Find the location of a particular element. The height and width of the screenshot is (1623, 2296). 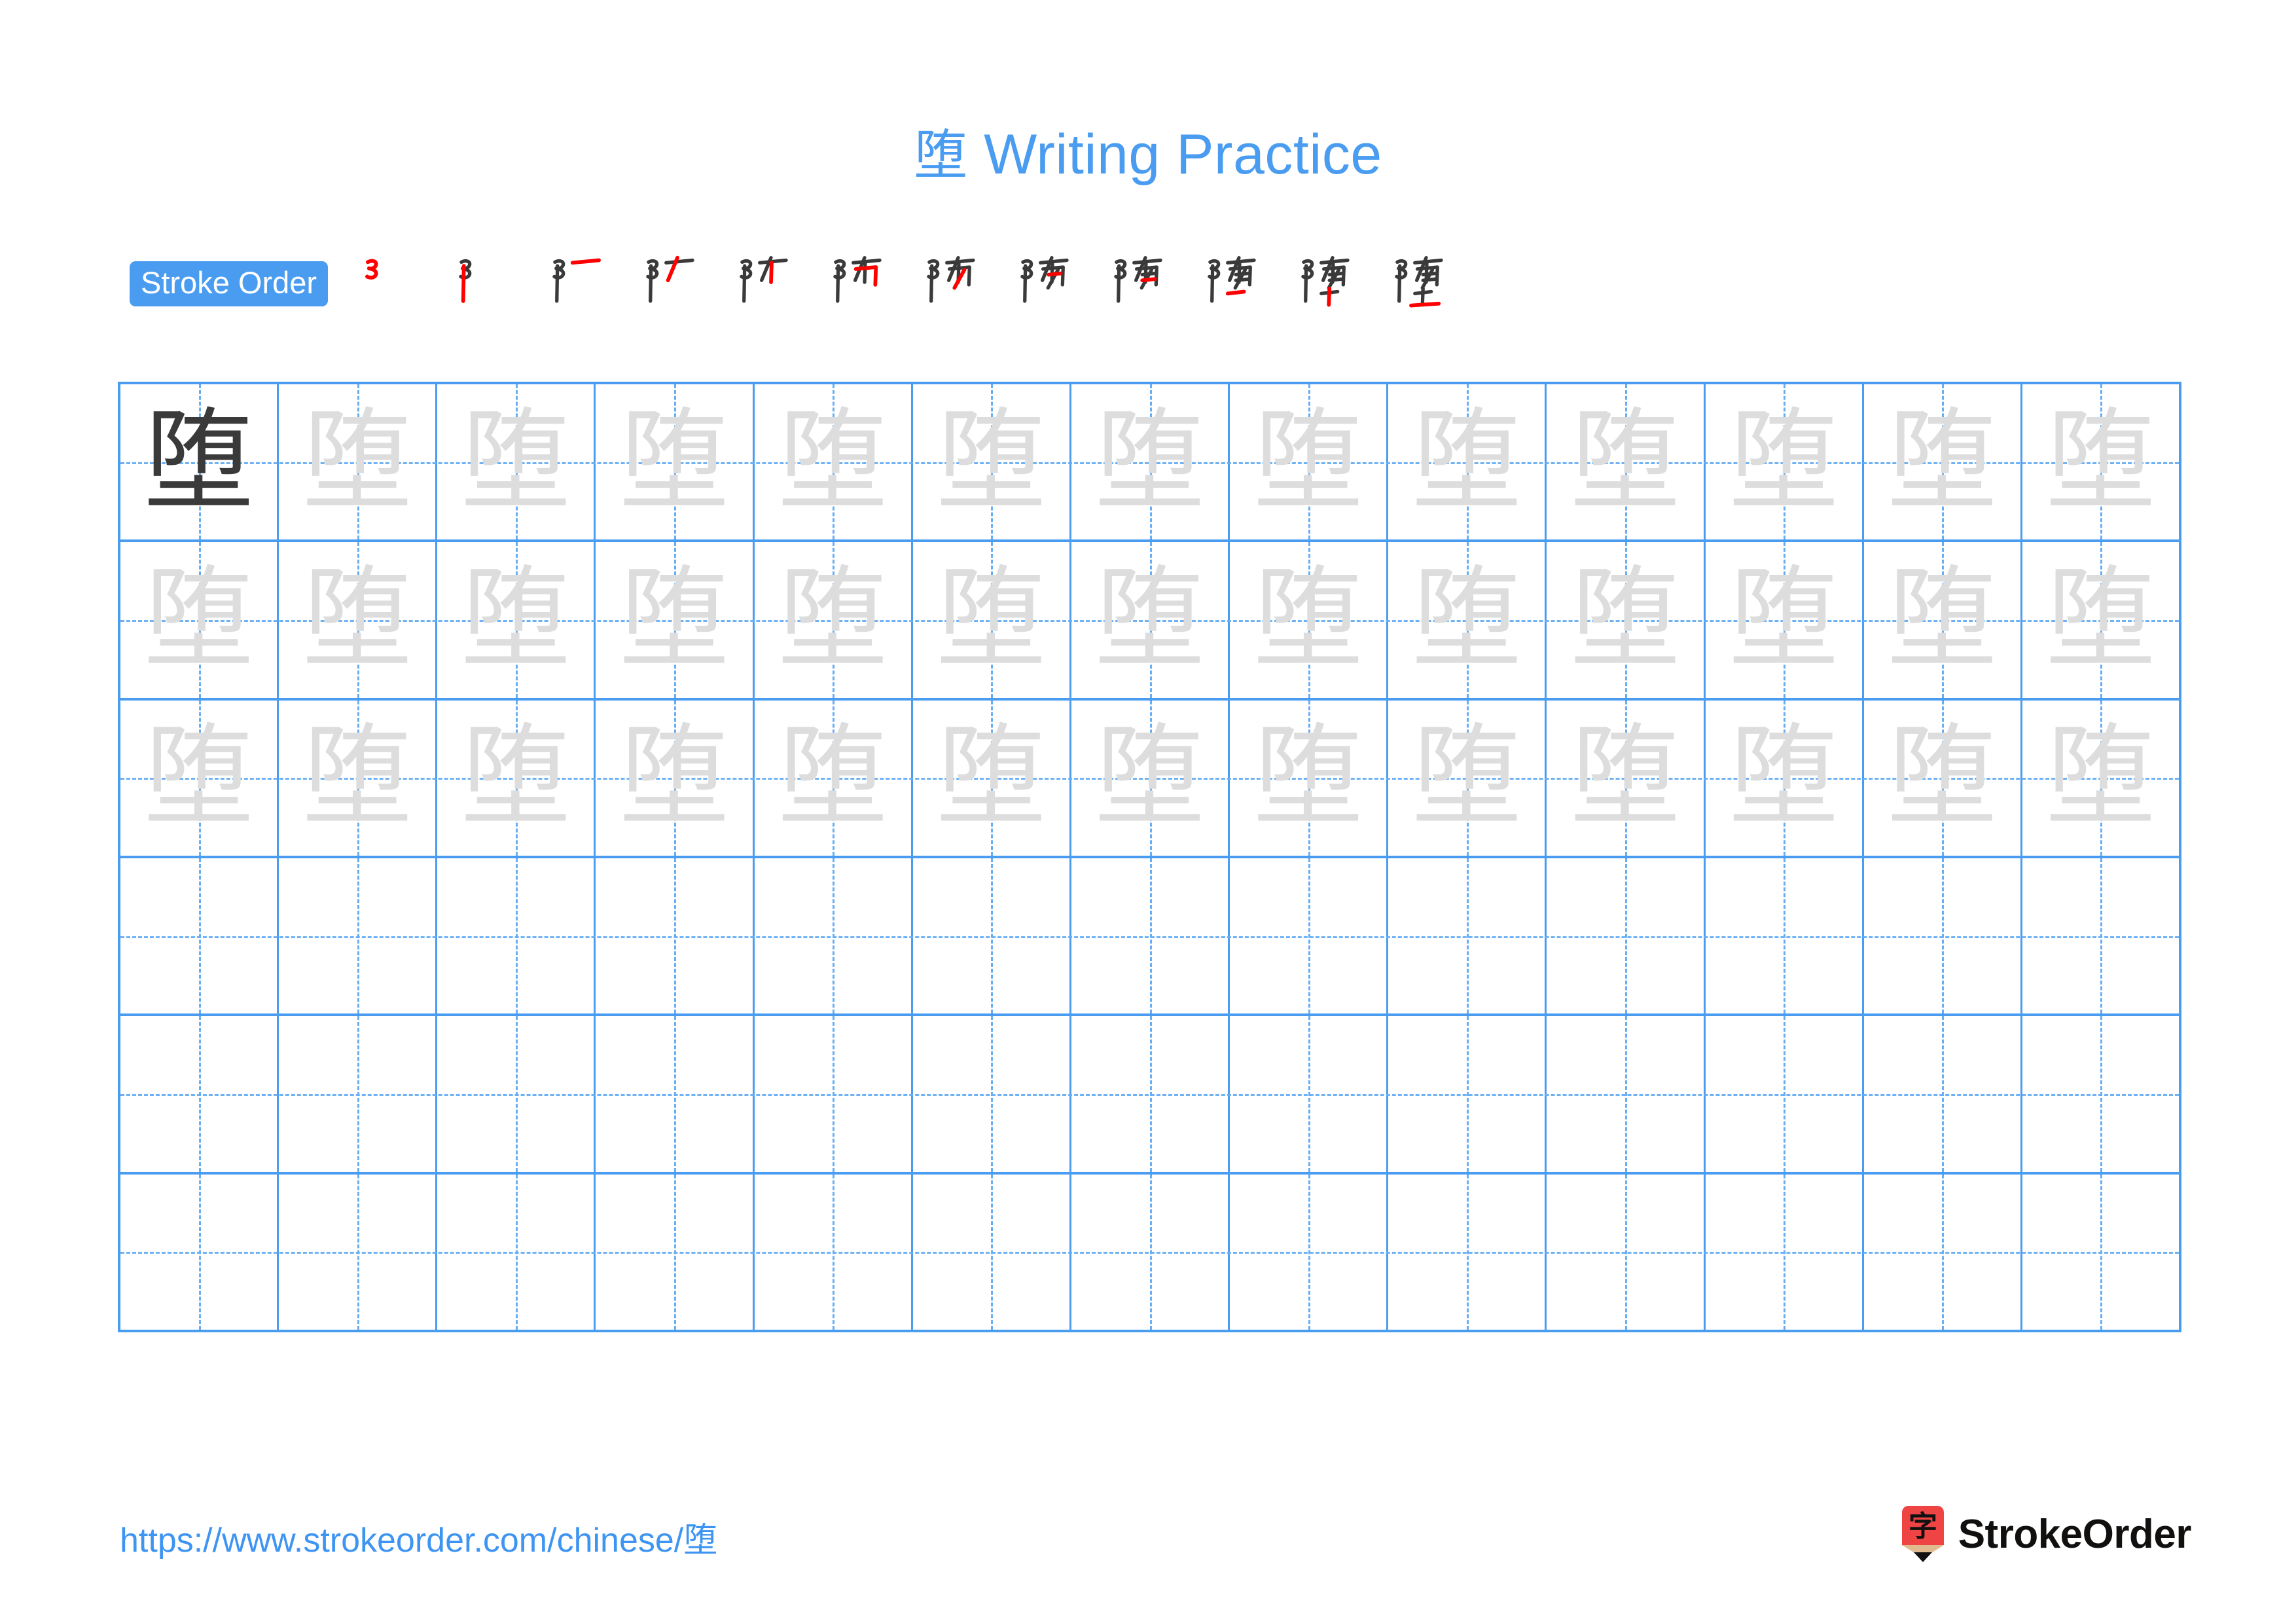

grid-cell-r6-c2 is located at coordinates (358, 1252).